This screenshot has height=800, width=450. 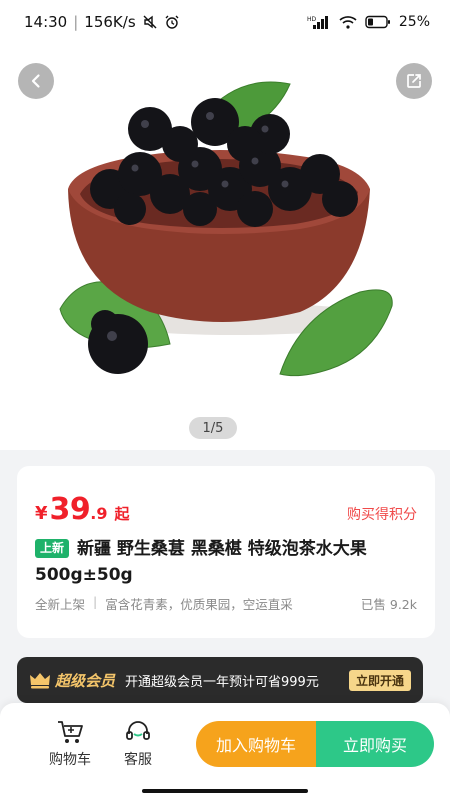 What do you see at coordinates (150, 22) in the screenshot?
I see `mute-icon` at bounding box center [150, 22].